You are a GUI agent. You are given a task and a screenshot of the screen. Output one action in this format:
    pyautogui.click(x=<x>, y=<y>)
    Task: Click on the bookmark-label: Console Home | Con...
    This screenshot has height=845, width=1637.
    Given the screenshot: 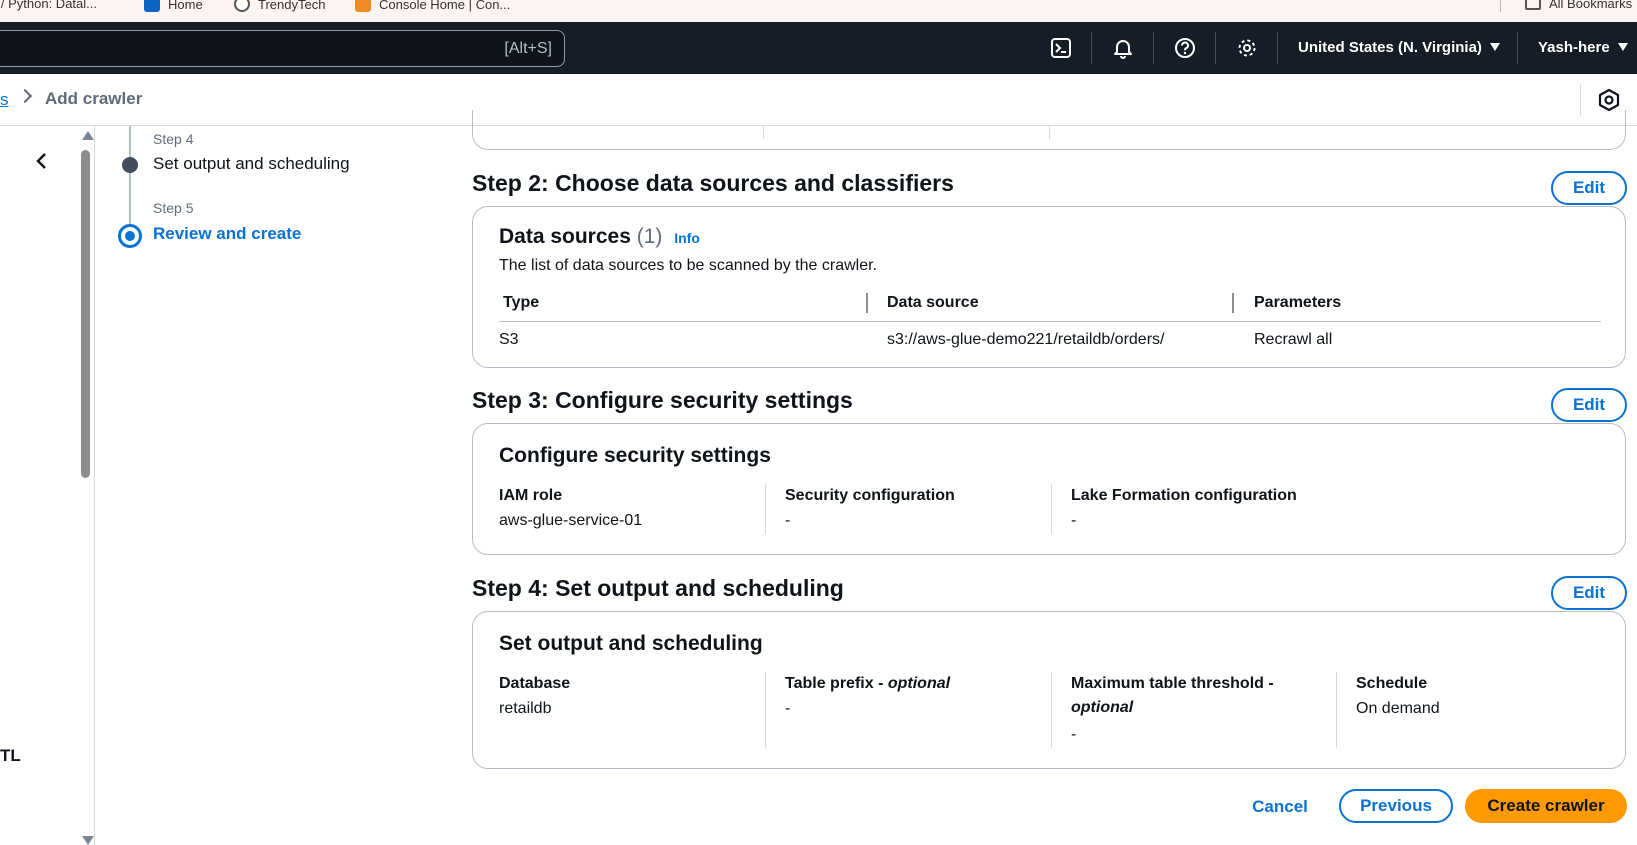 What is the action you would take?
    pyautogui.click(x=445, y=6)
    